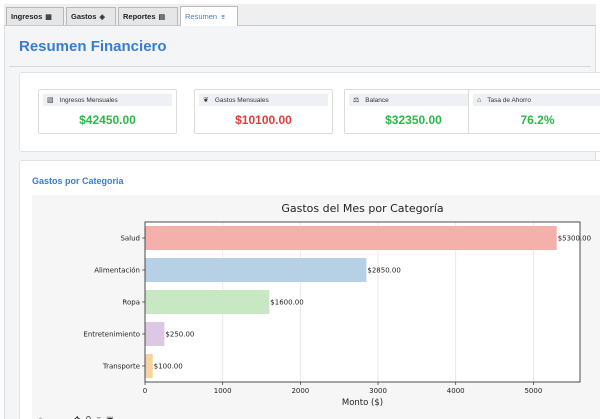  I want to click on x-tick-label: 5000, so click(533, 391).